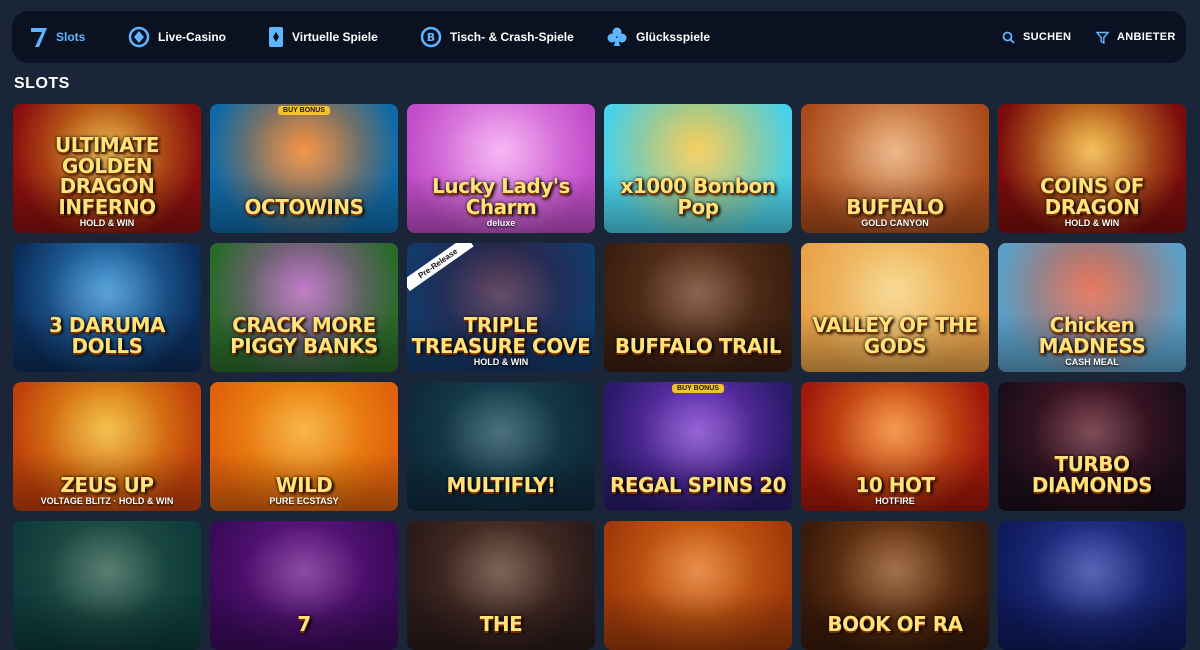 This screenshot has width=1200, height=650. Describe the element at coordinates (895, 307) in the screenshot. I see `game-tile: VALLEY OF THE GODS` at that location.